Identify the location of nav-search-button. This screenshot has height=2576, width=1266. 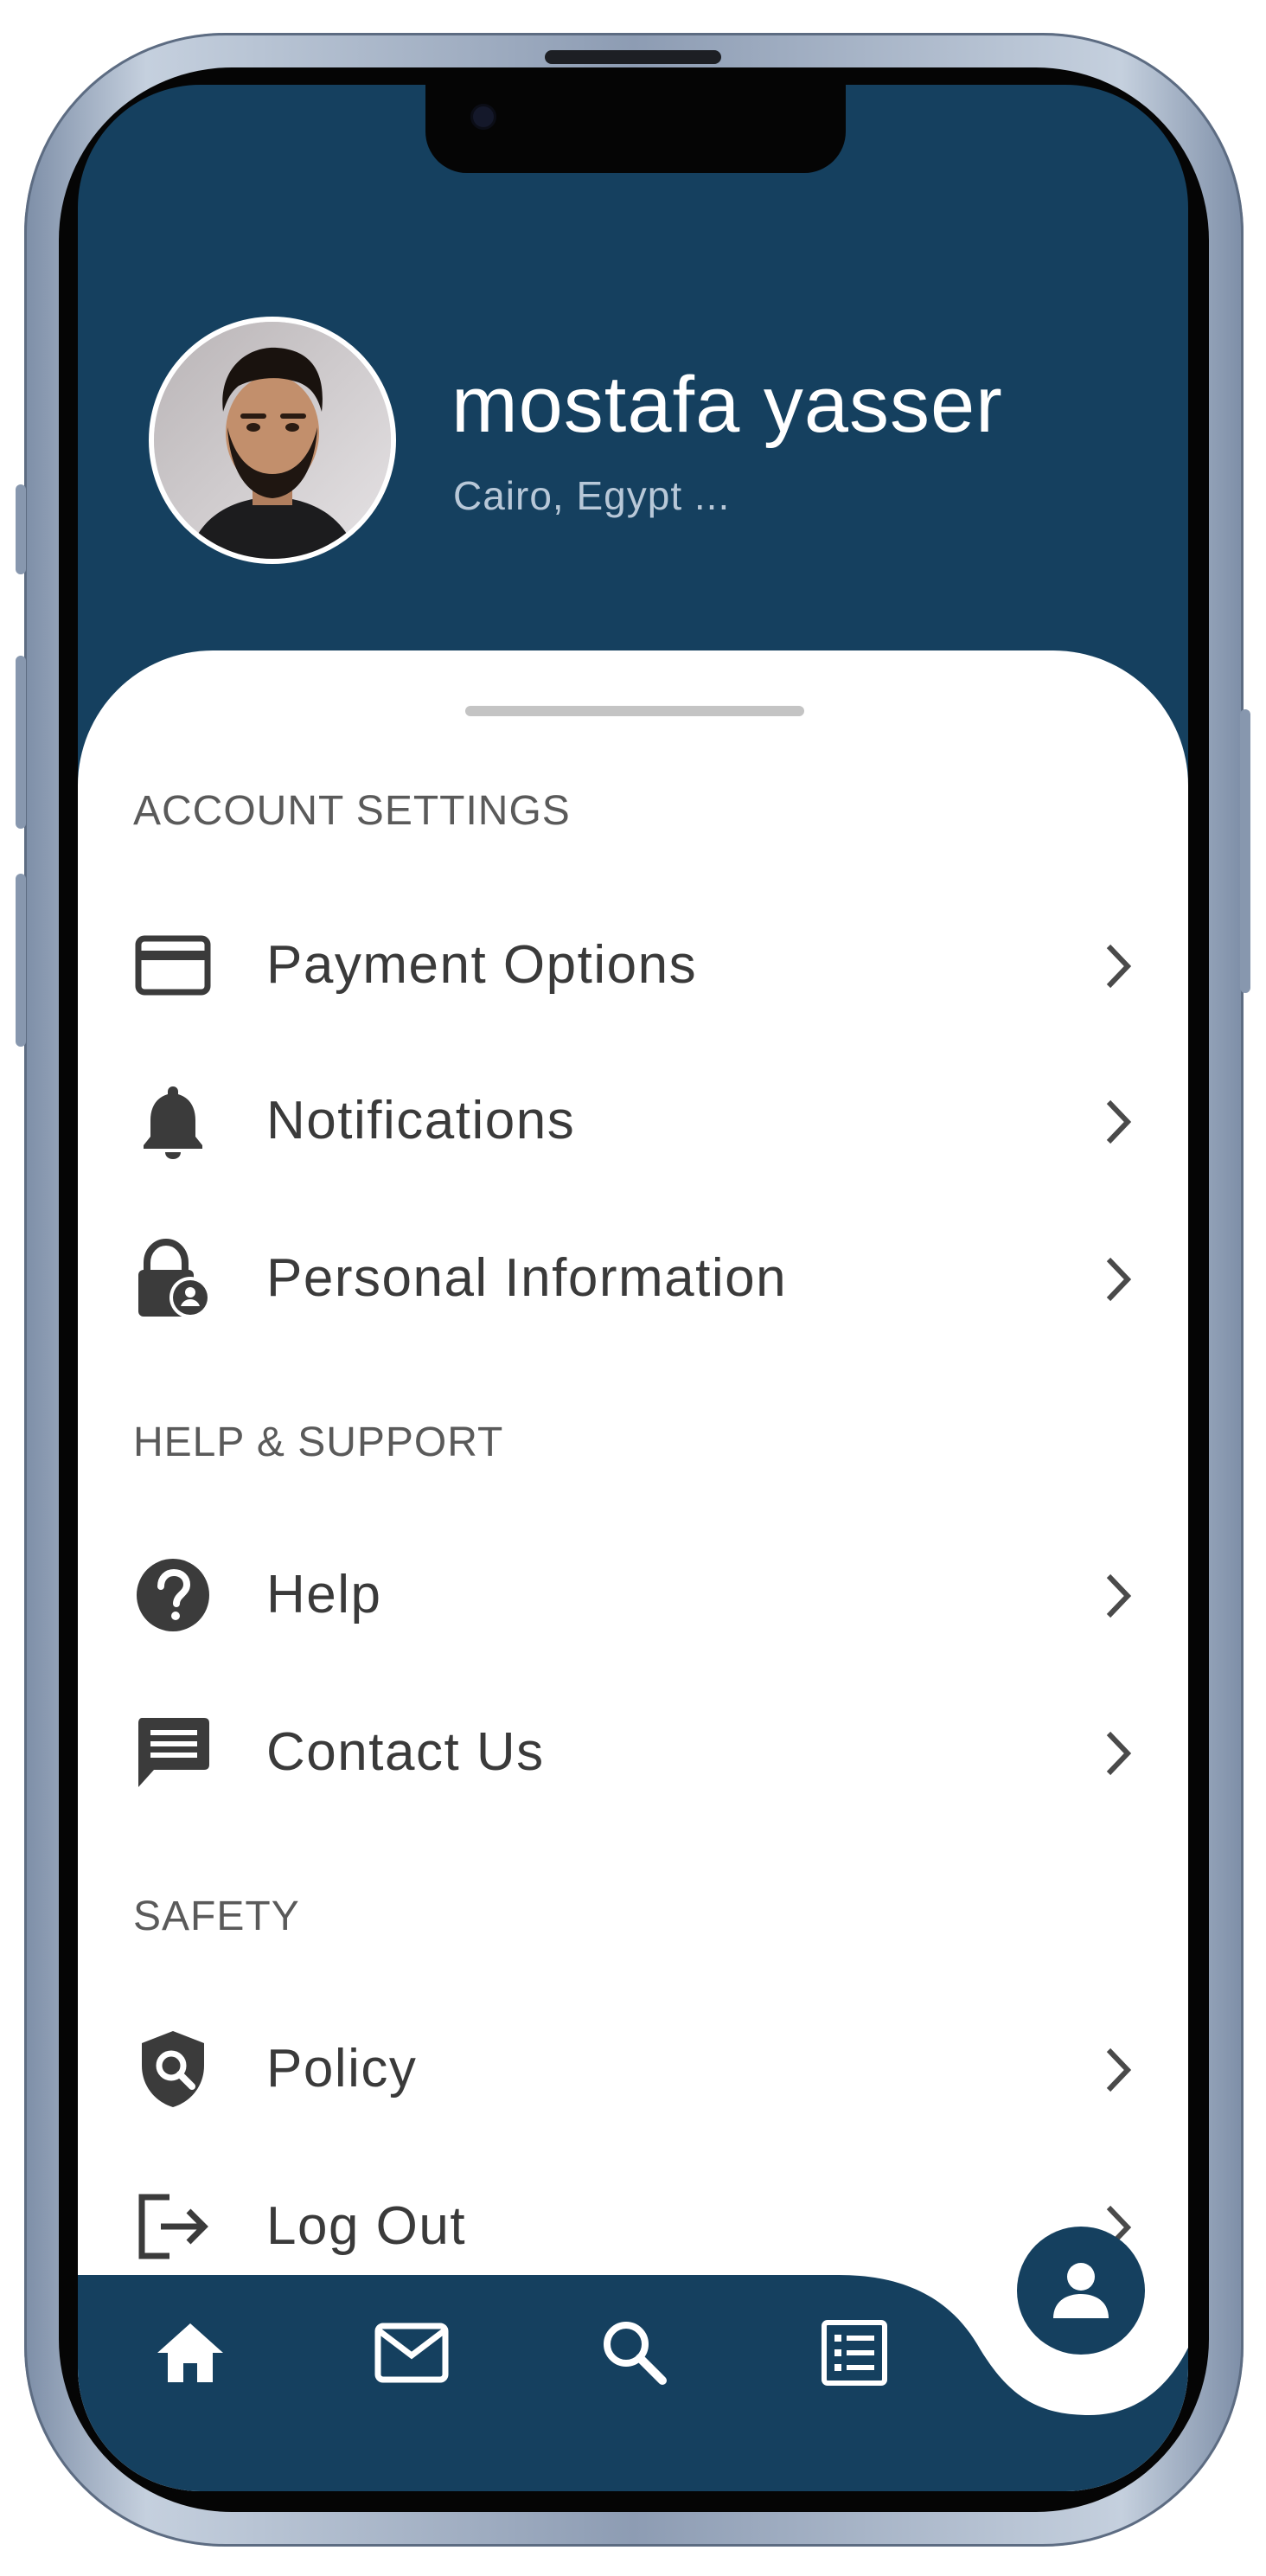
(633, 2351).